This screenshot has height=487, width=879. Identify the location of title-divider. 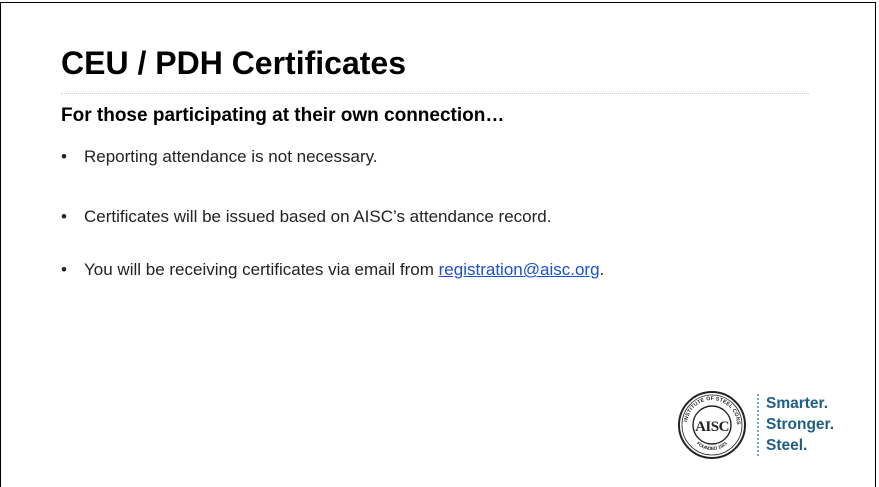
(435, 93).